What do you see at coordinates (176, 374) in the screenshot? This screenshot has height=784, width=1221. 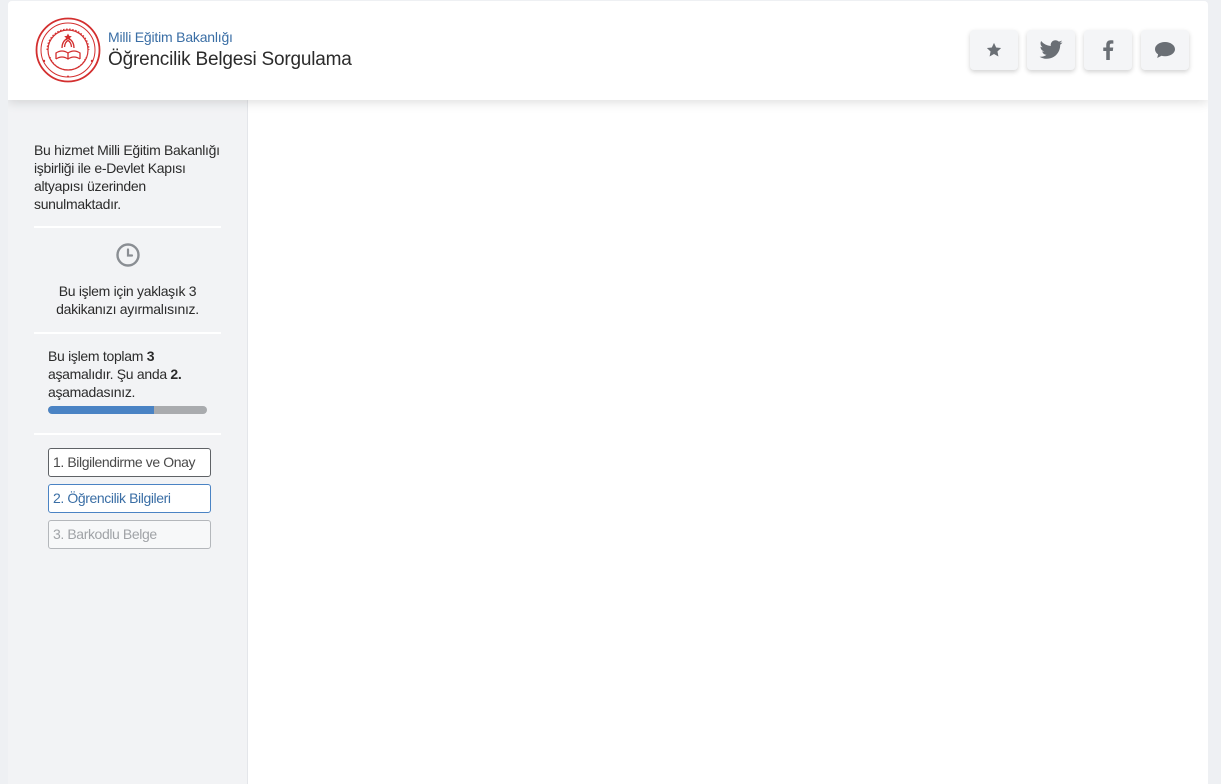 I see `stage-current: 2.` at bounding box center [176, 374].